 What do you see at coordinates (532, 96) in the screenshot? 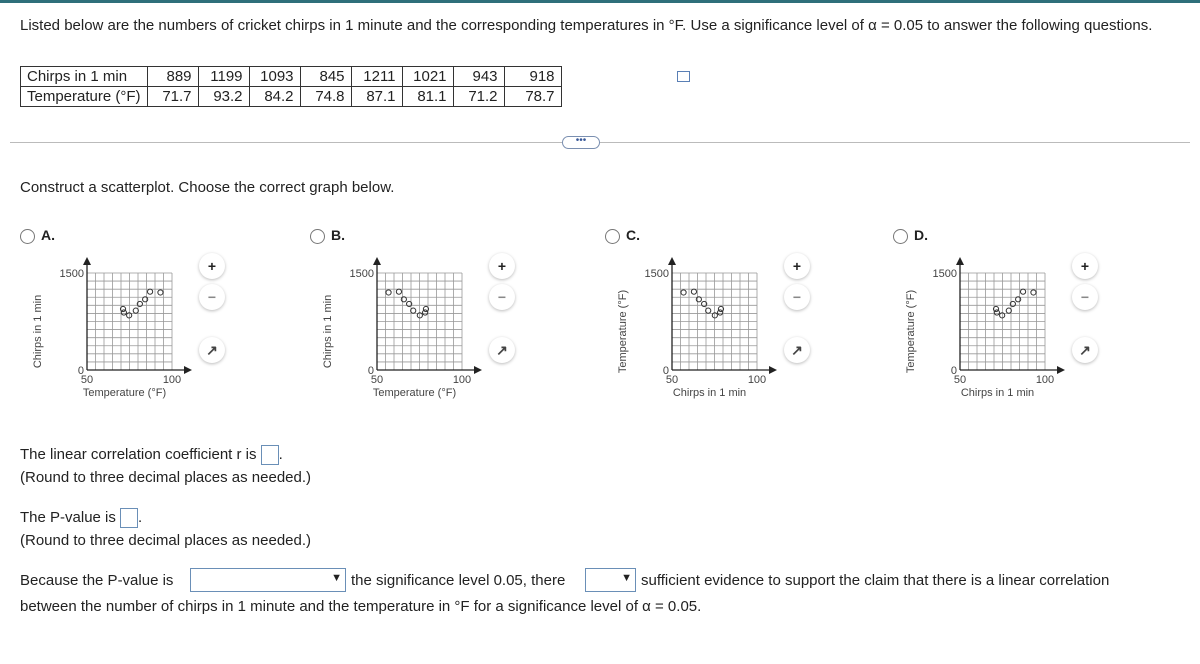
I see `temperature-cell: 78.7` at bounding box center [532, 96].